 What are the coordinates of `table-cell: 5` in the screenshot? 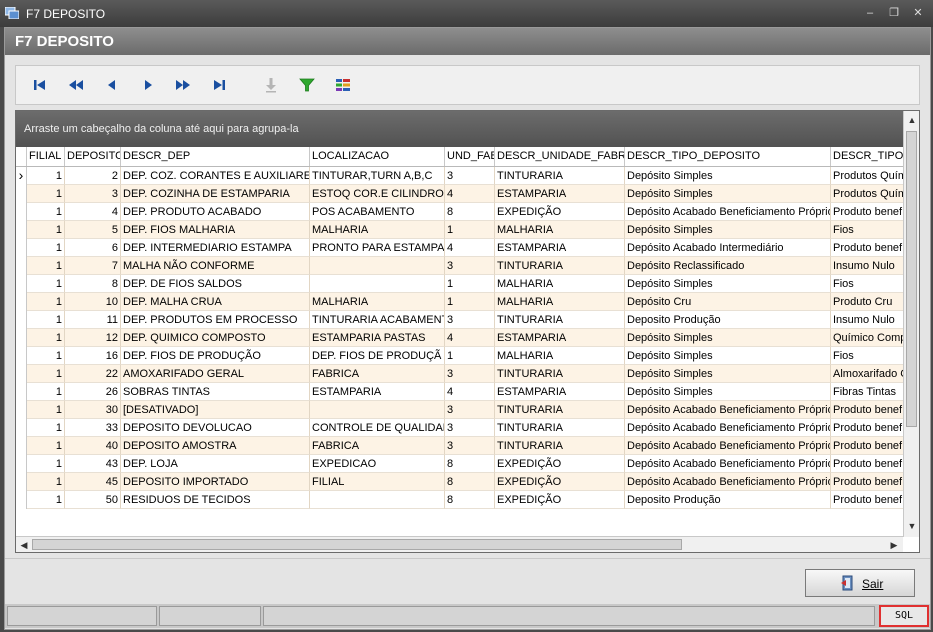 It's located at (93, 230).